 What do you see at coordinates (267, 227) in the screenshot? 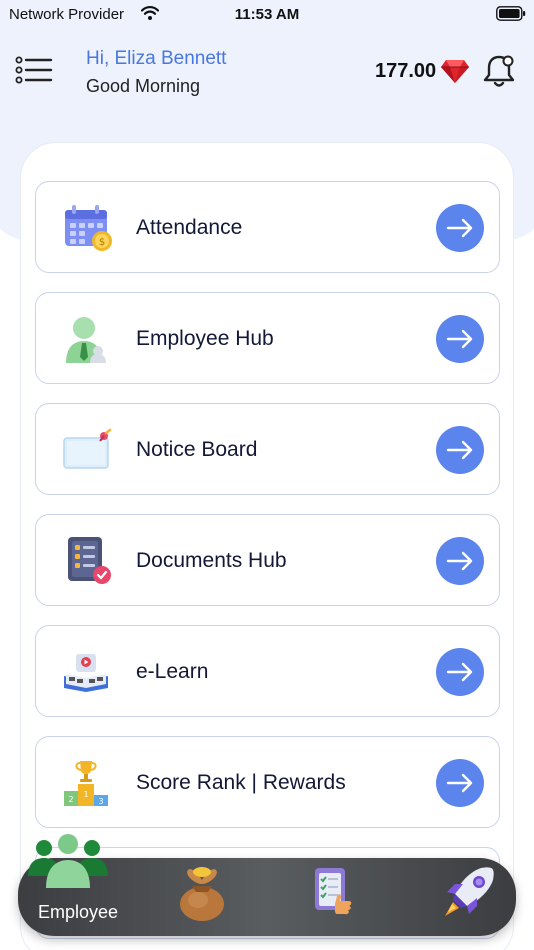
I see `menu-item-attendance: $ Attendance` at bounding box center [267, 227].